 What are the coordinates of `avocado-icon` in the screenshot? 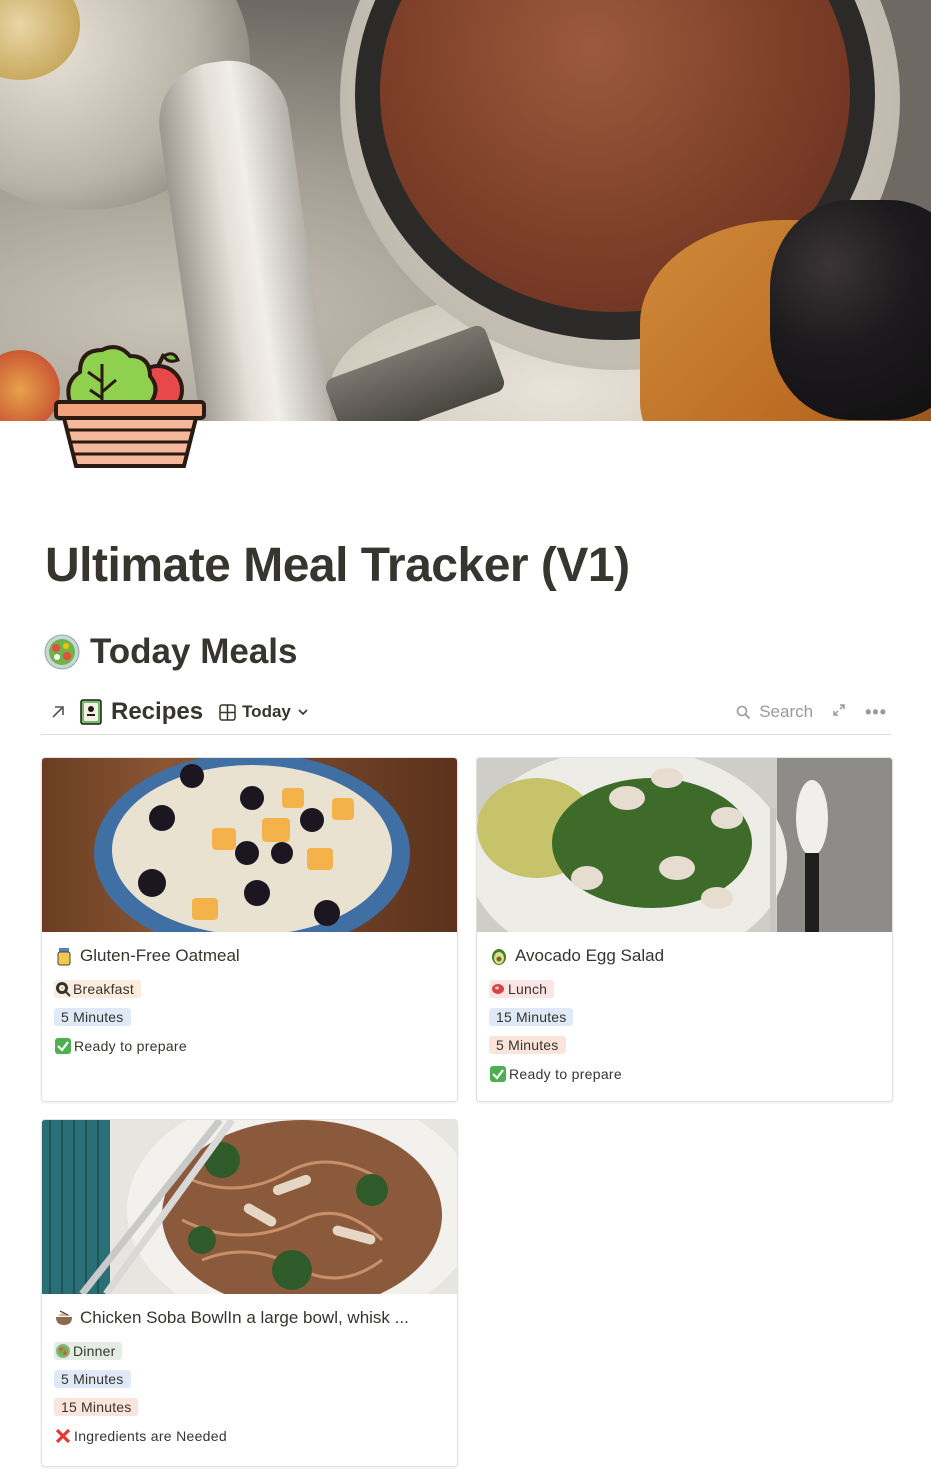 It's located at (499, 957).